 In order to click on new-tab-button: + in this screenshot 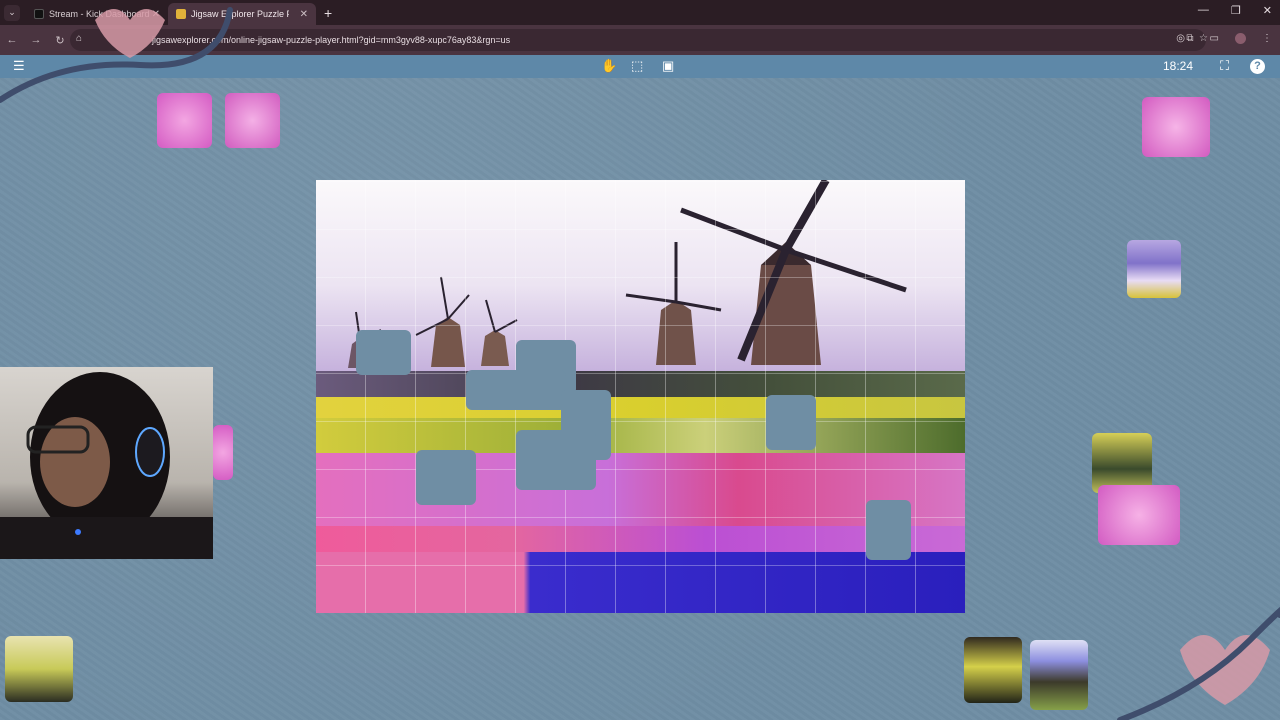, I will do `click(328, 13)`.